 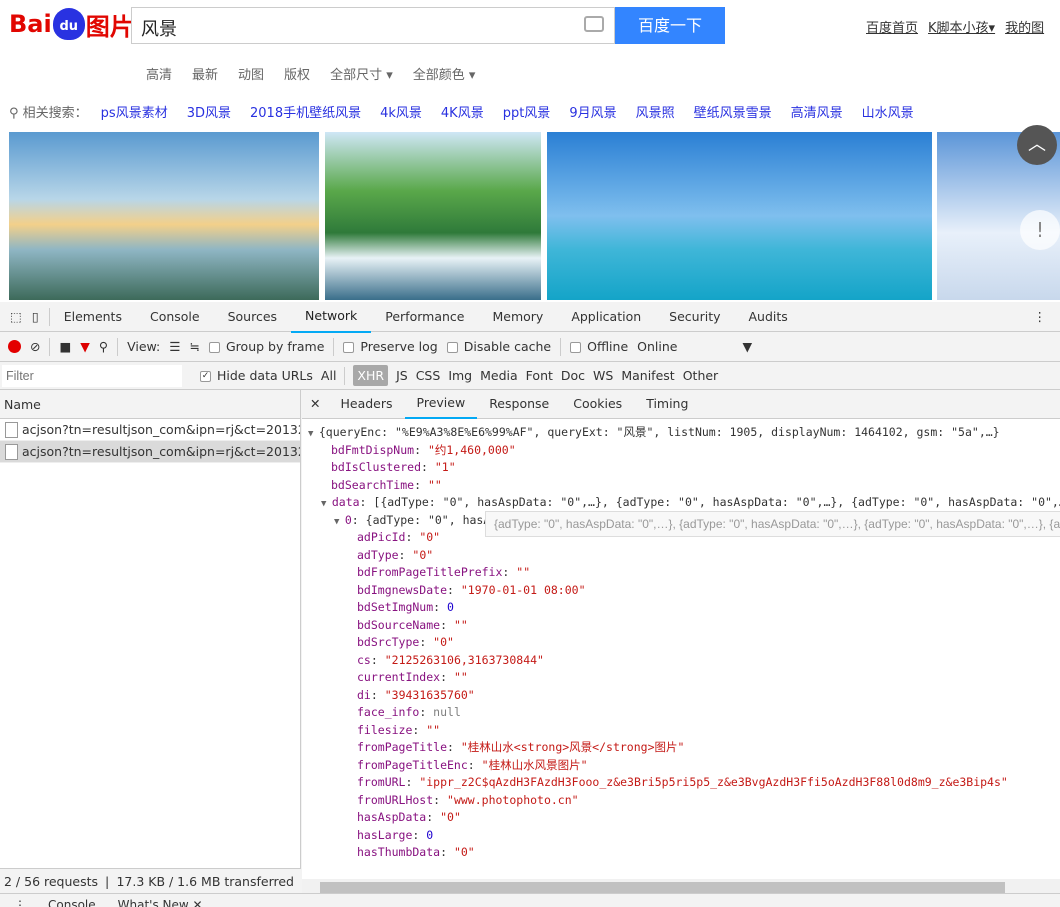 I want to click on json-line: bdSrcType: "0", so click(x=681, y=643).